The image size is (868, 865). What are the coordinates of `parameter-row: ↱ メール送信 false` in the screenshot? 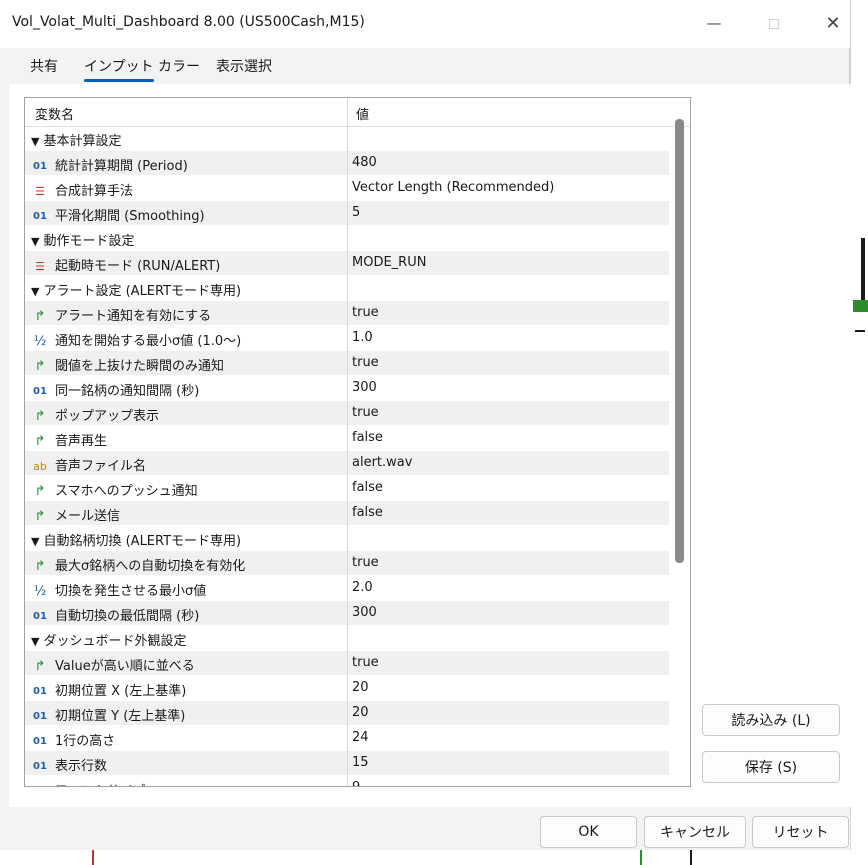 It's located at (347, 513).